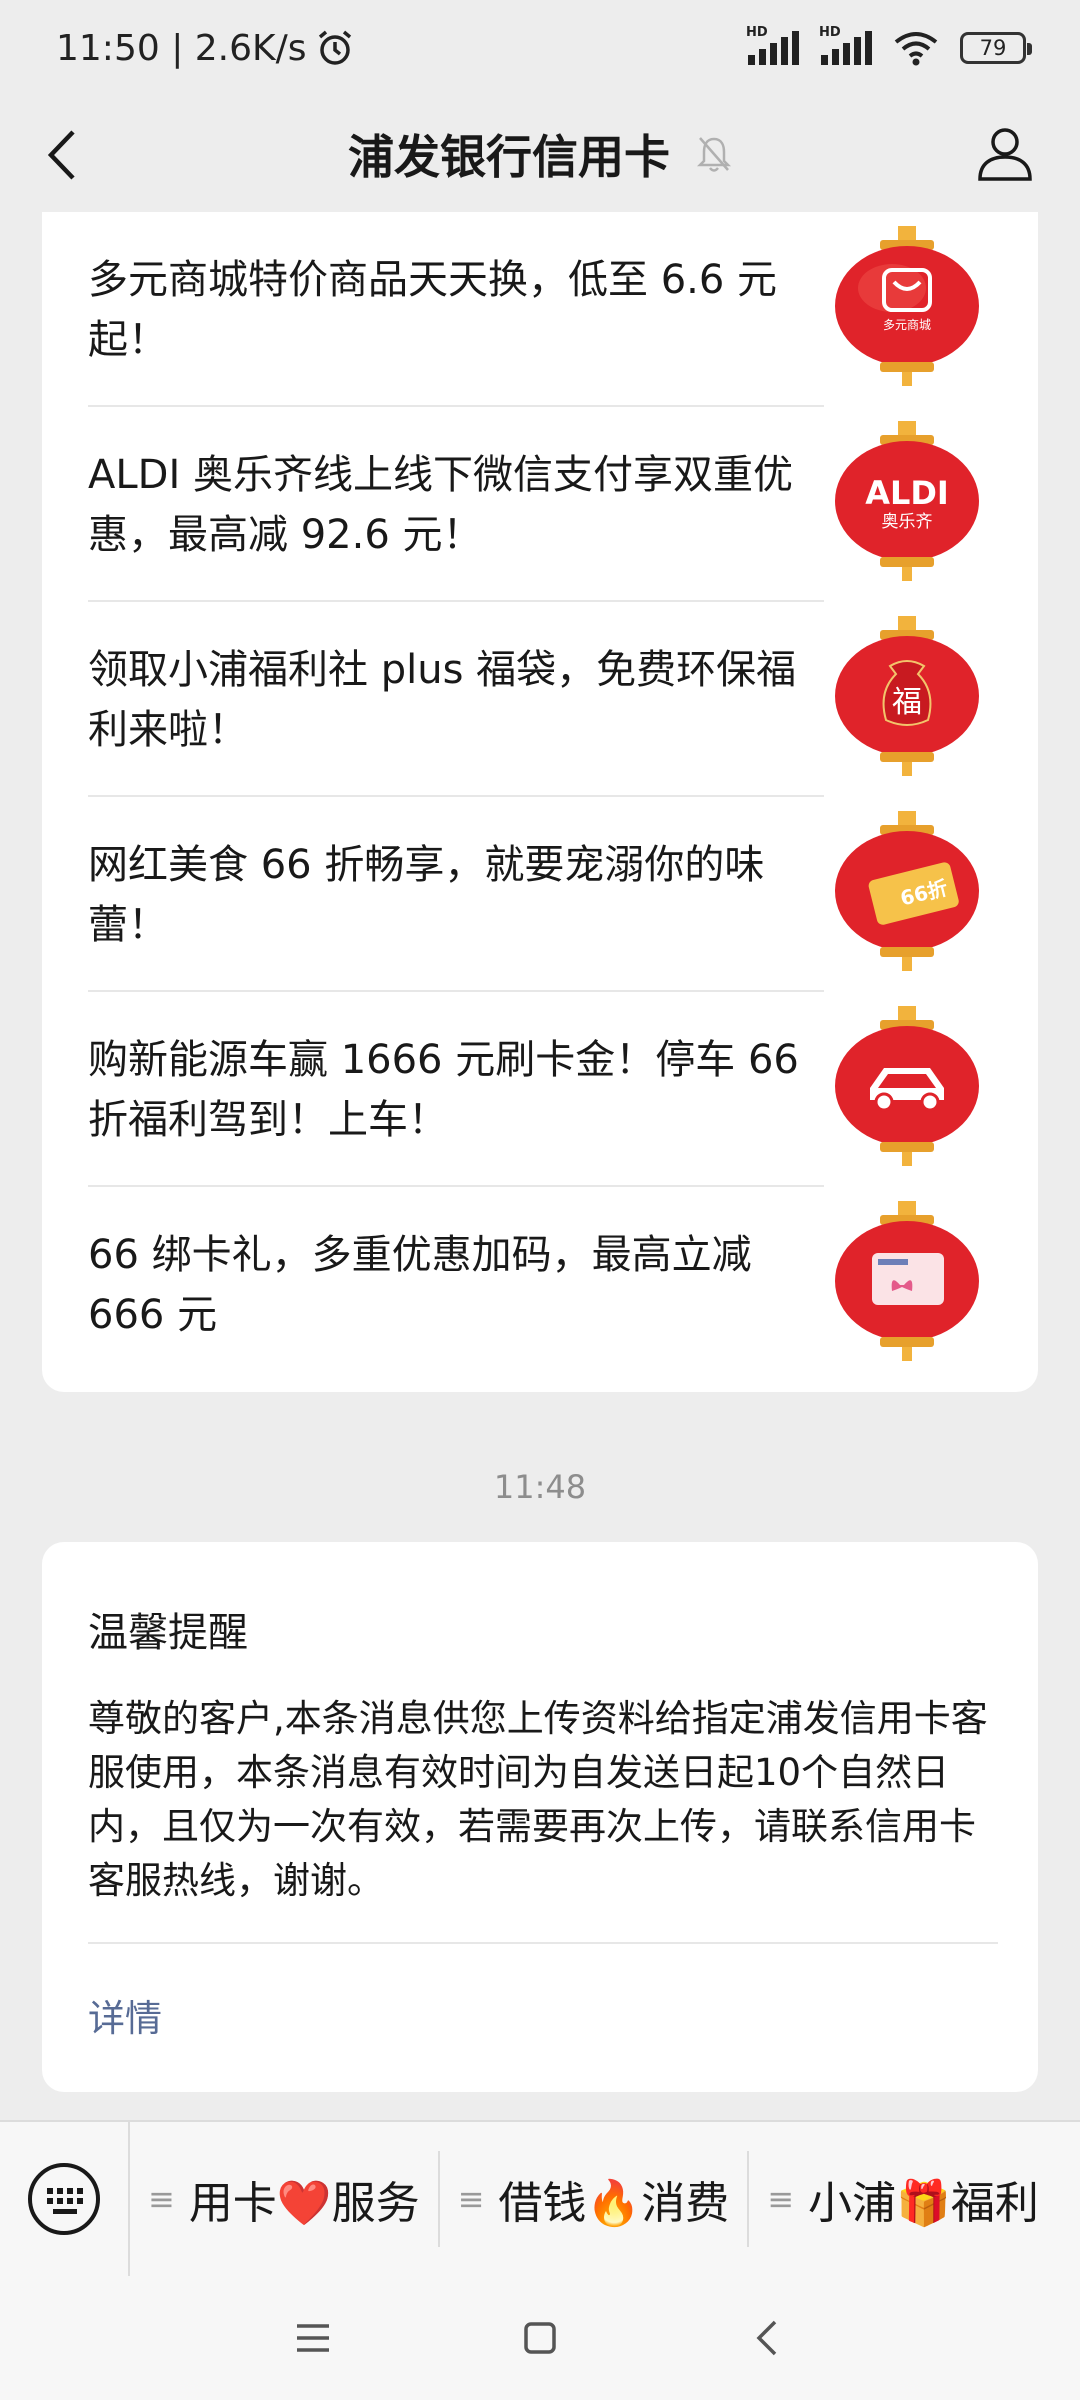 Image resolution: width=1080 pixels, height=2400 pixels. I want to click on notice-title: 温馨提醒, so click(168, 1633).